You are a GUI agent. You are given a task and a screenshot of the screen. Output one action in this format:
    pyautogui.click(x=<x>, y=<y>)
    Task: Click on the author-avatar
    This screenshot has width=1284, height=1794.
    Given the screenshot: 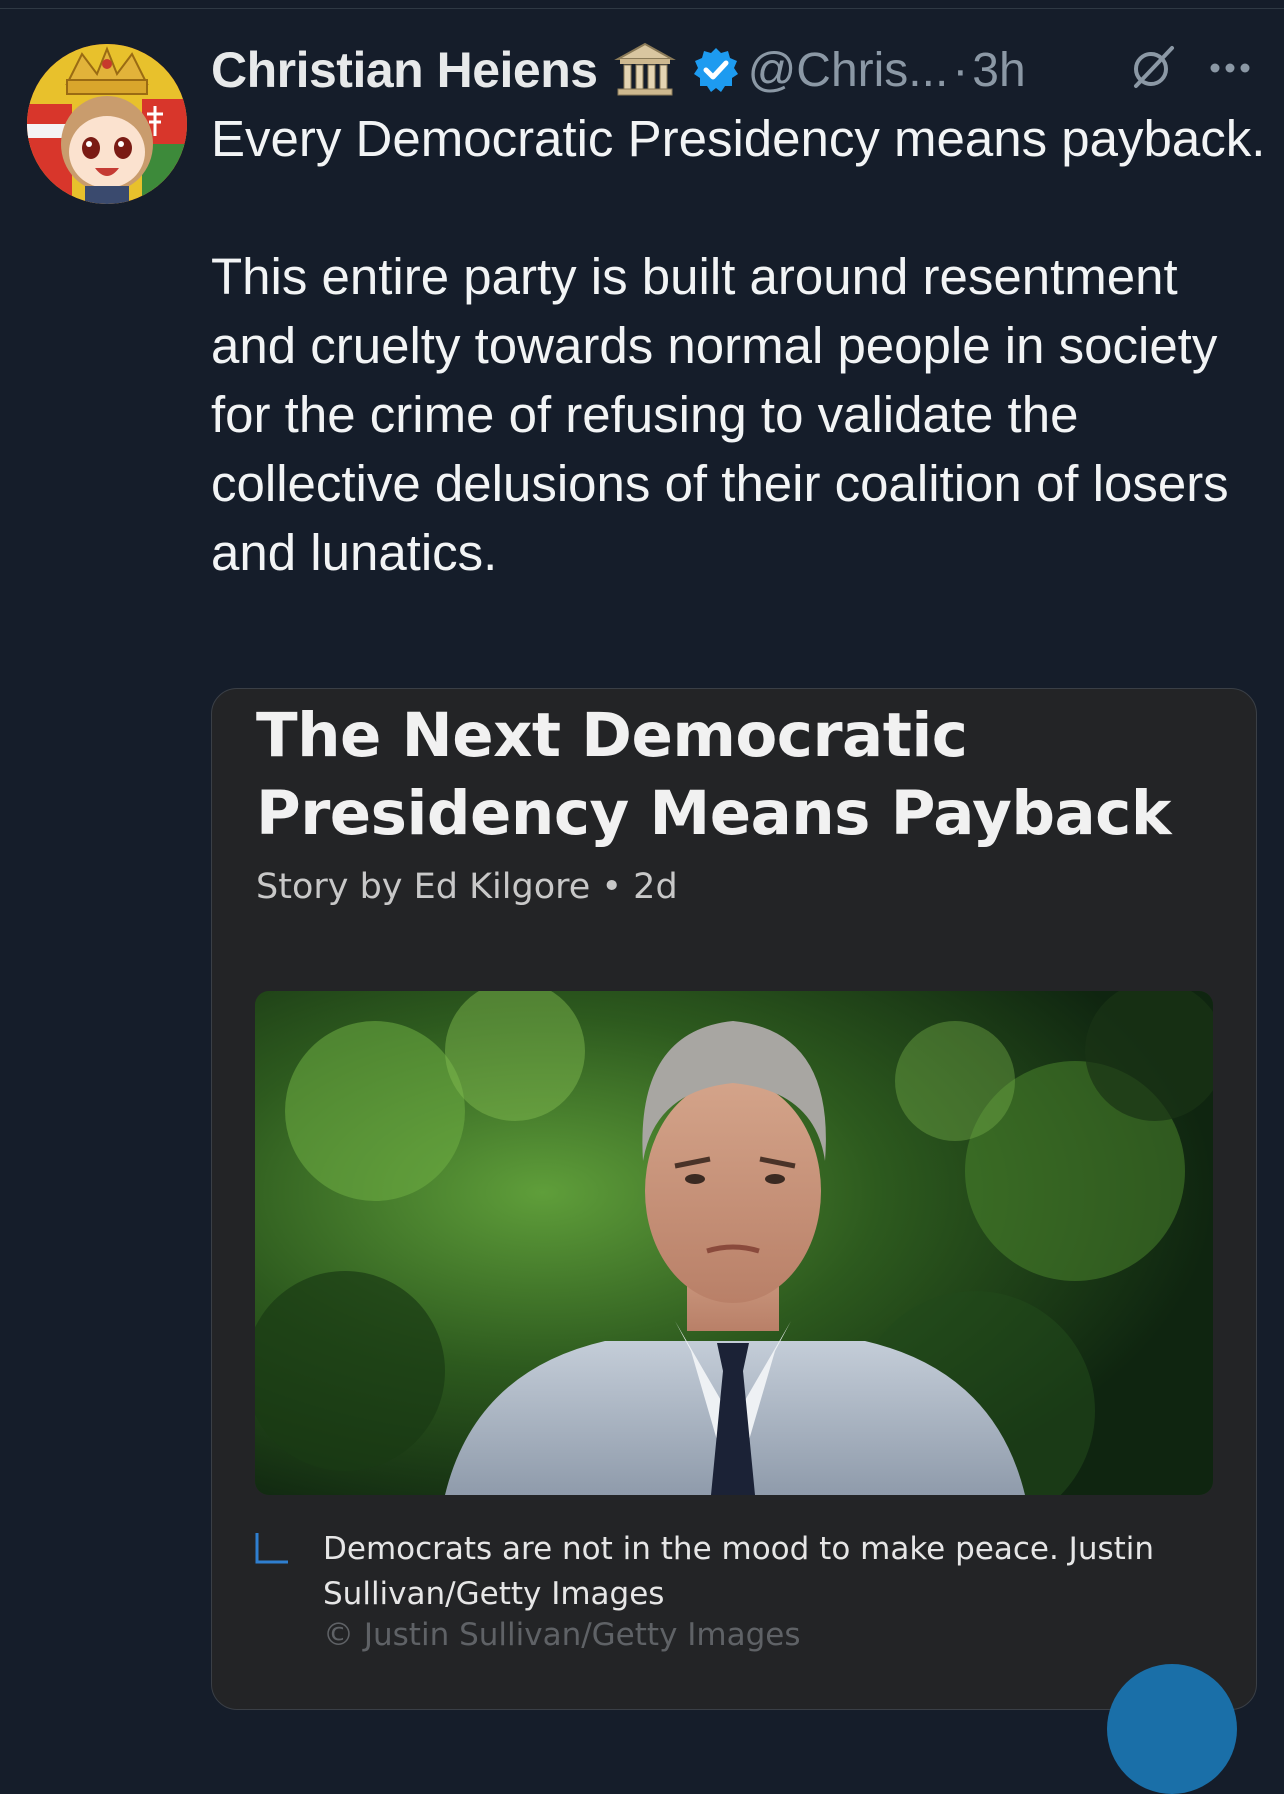 What is the action you would take?
    pyautogui.click(x=107, y=124)
    